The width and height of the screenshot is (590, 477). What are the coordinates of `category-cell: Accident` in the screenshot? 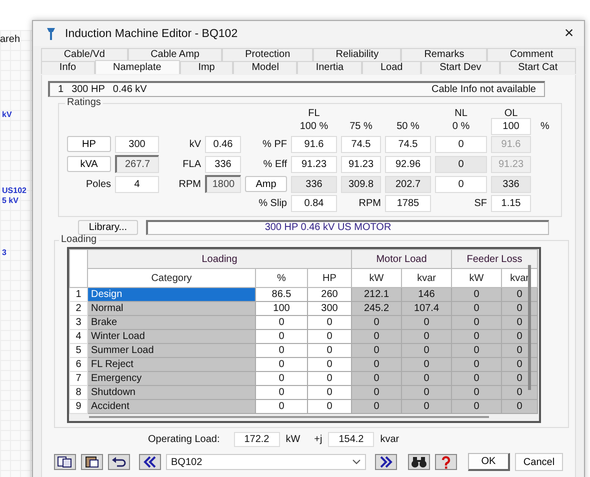 It's located at (172, 407).